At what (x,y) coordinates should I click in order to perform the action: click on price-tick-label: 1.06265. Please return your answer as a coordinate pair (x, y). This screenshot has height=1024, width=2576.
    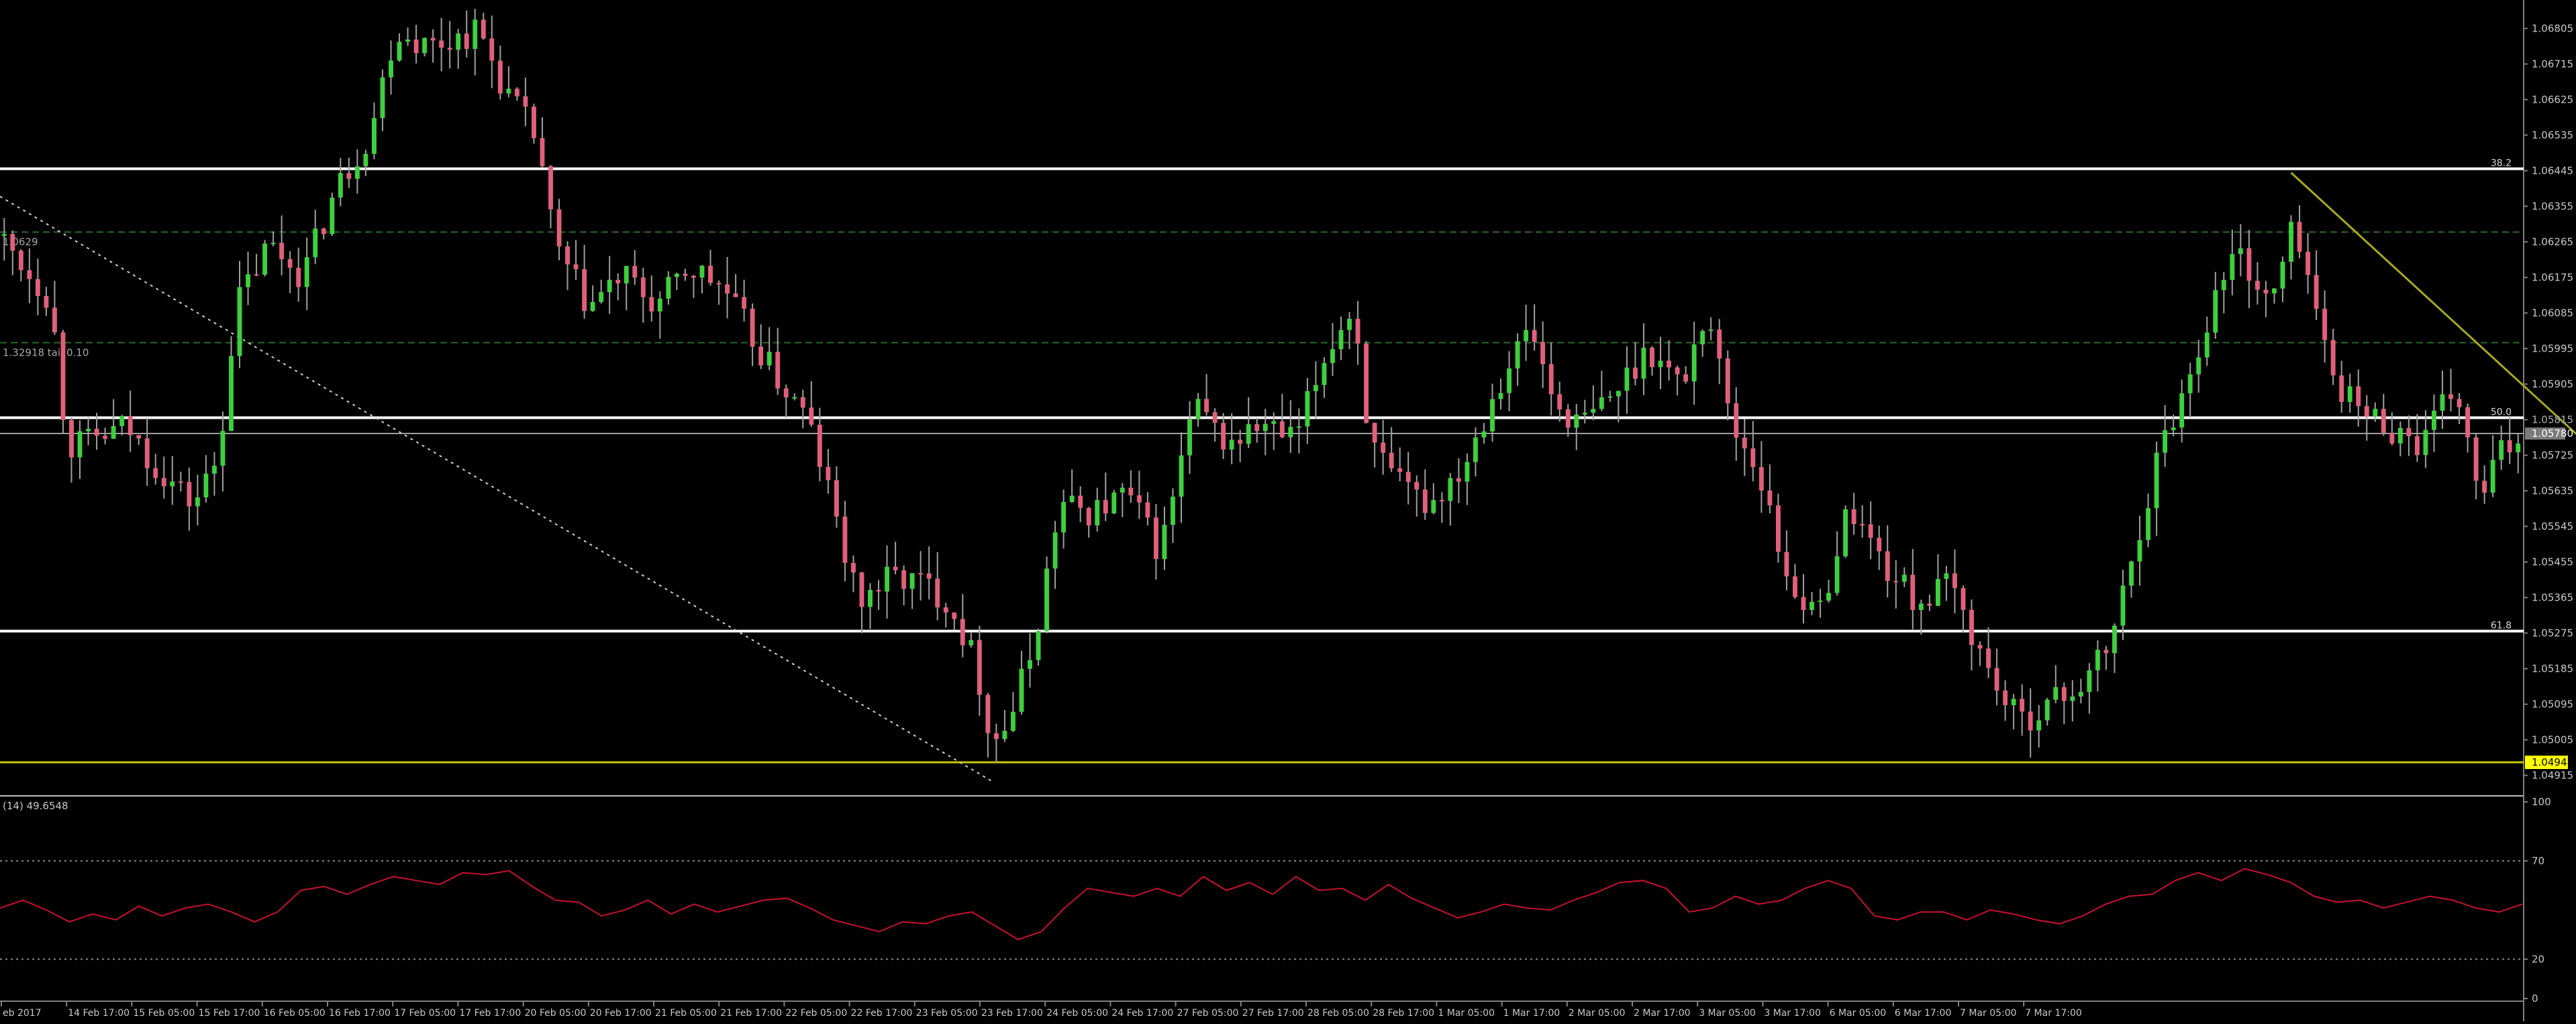
    Looking at the image, I should click on (2552, 242).